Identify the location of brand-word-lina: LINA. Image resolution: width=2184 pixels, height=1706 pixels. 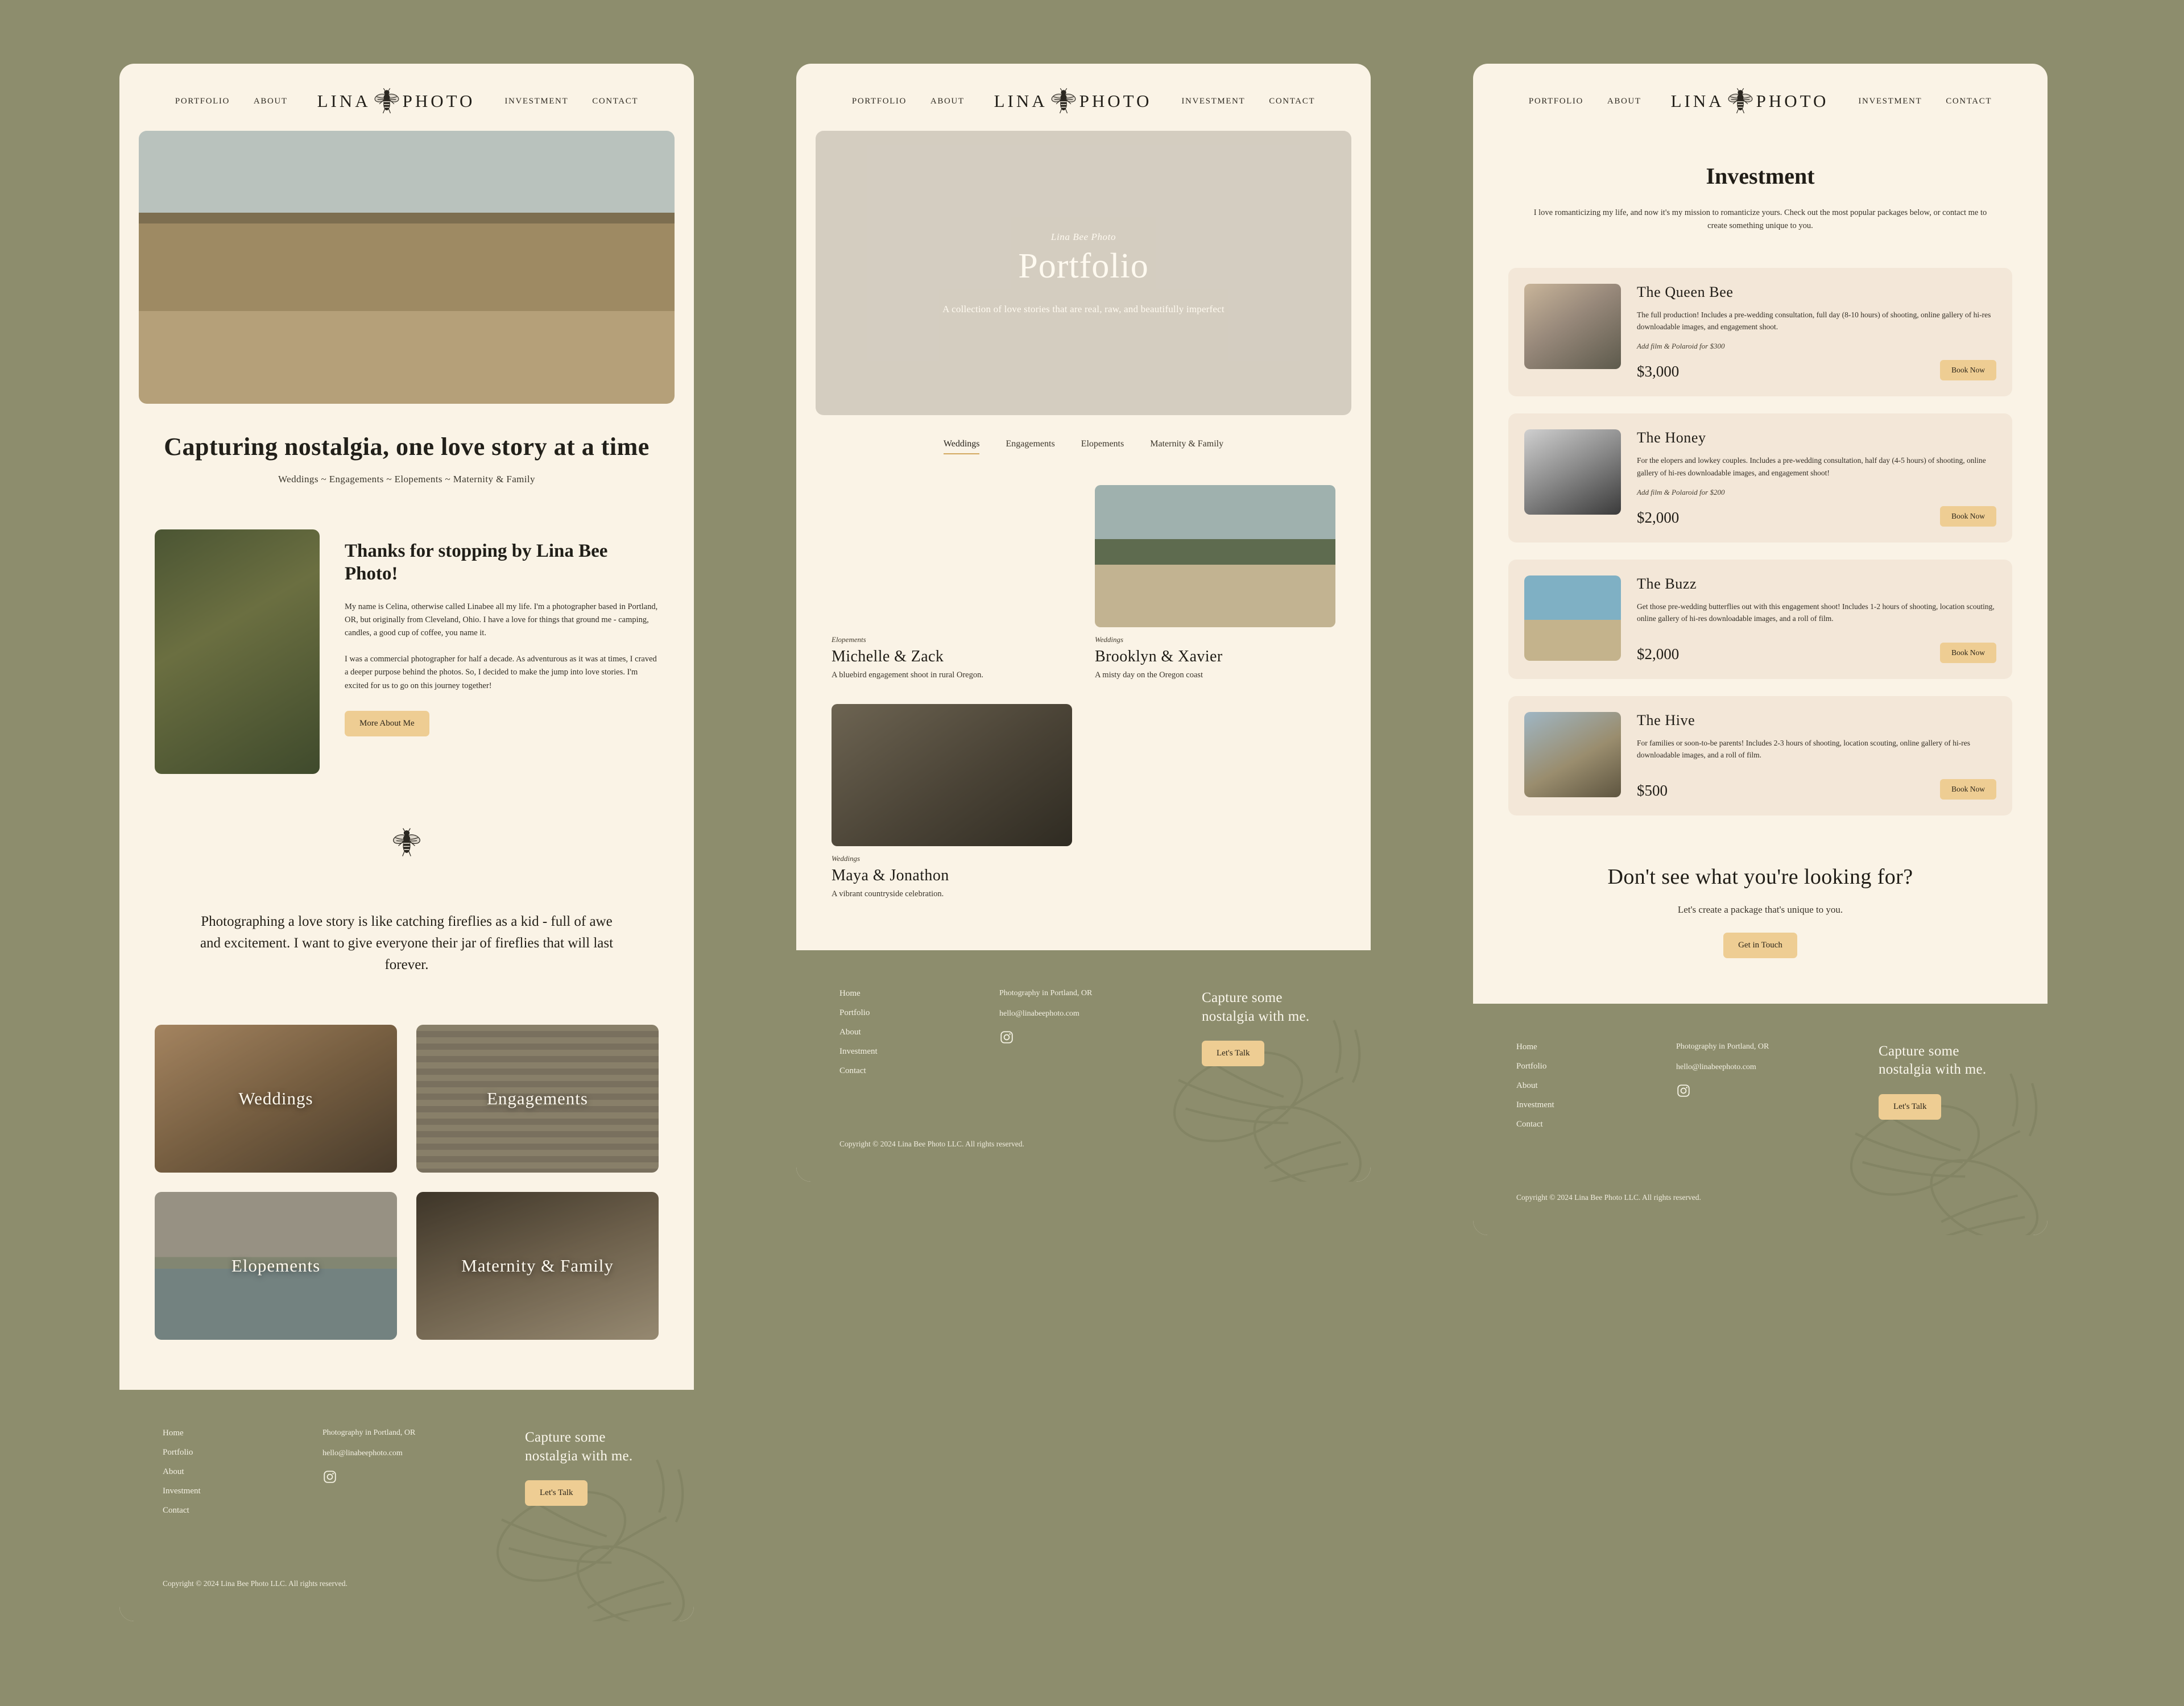
(1021, 101).